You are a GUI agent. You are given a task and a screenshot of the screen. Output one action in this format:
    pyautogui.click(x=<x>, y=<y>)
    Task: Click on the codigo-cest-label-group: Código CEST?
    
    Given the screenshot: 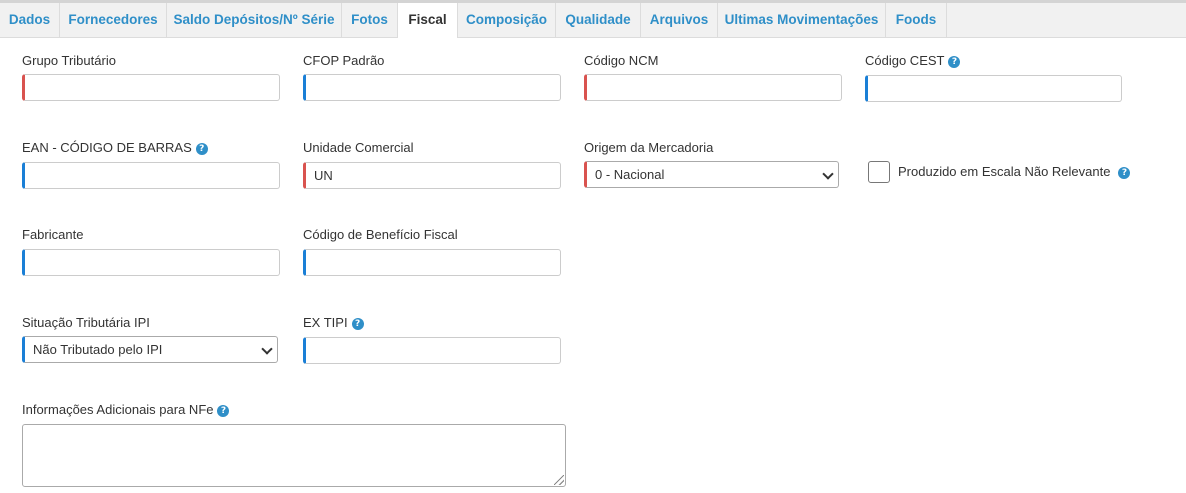 What is the action you would take?
    pyautogui.click(x=913, y=61)
    